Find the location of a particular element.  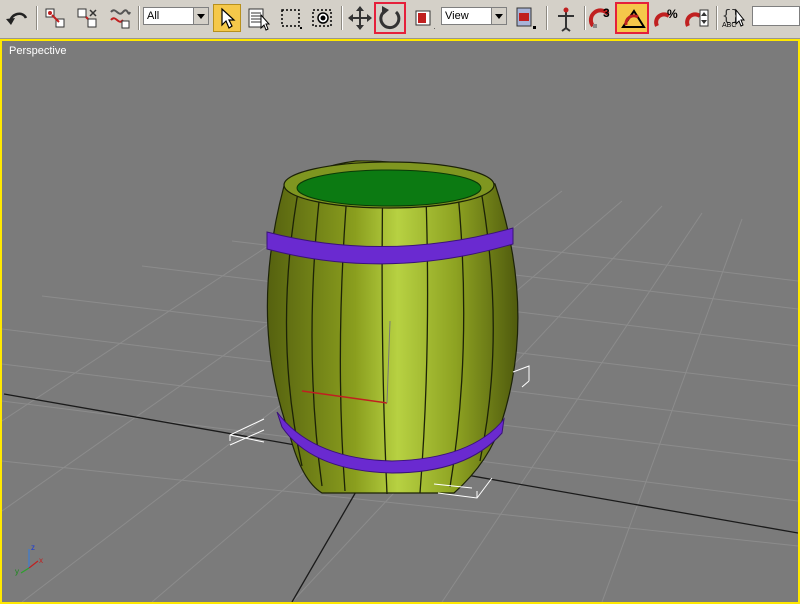

angle-snap-toggle-icon is located at coordinates (633, 18).